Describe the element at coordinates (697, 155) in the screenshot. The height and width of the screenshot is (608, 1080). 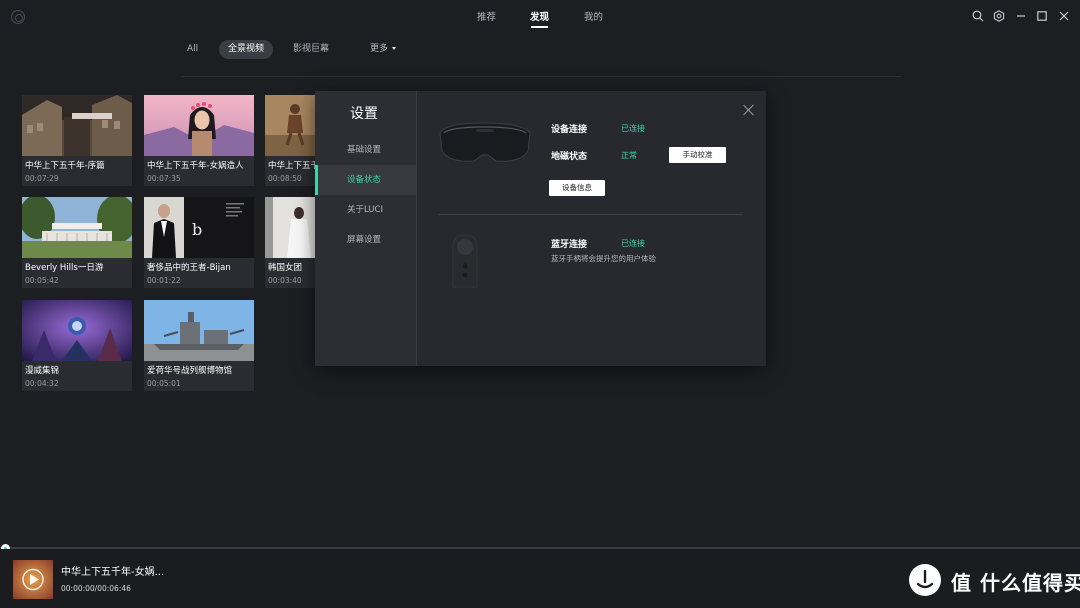
I see `manual-calibrate-button: 手动校准` at that location.